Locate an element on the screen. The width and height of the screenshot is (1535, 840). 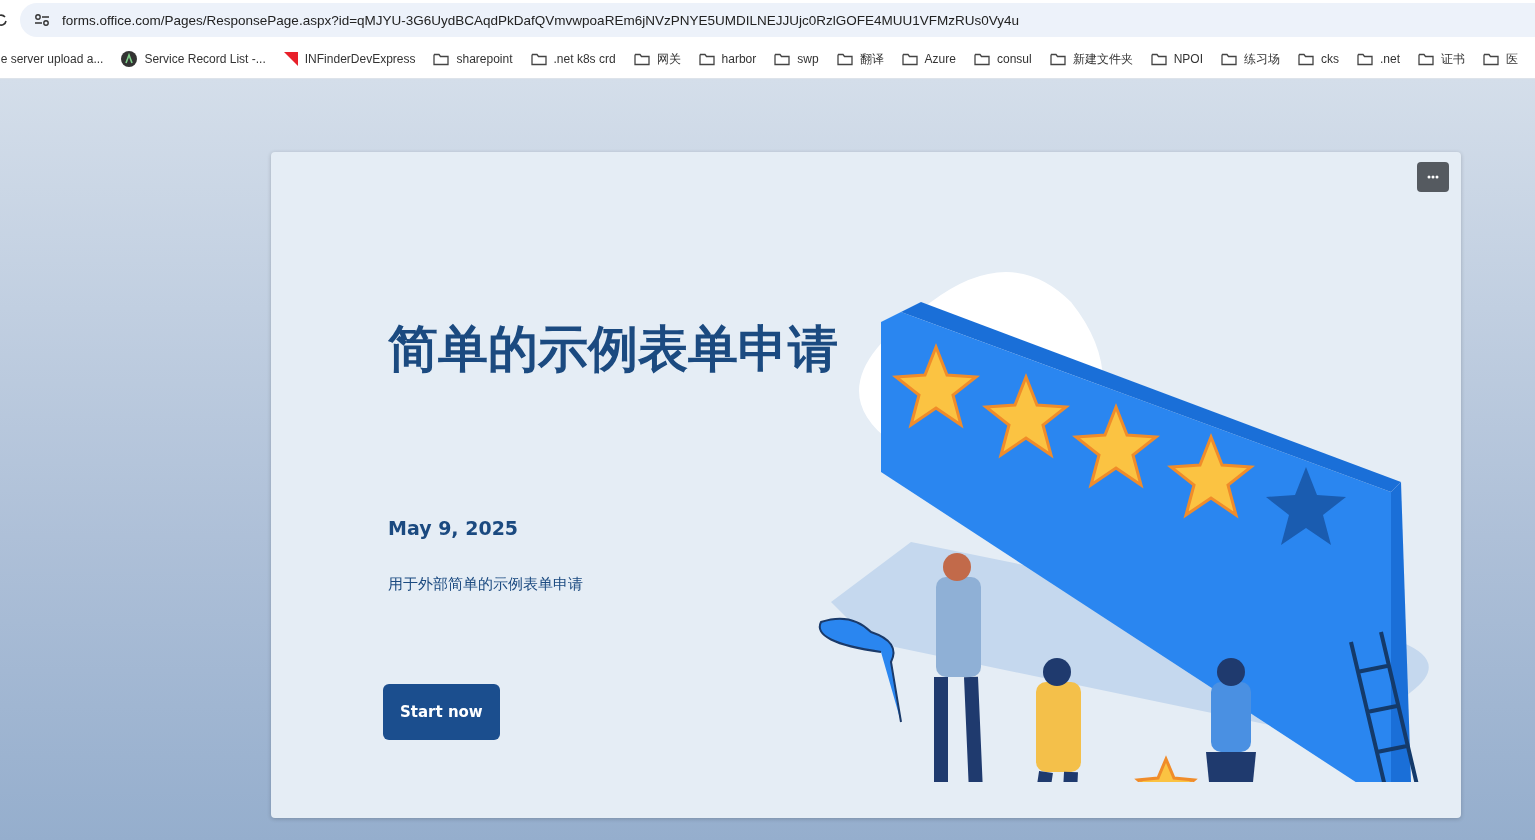
bookmark: Azure is located at coordinates (928, 59).